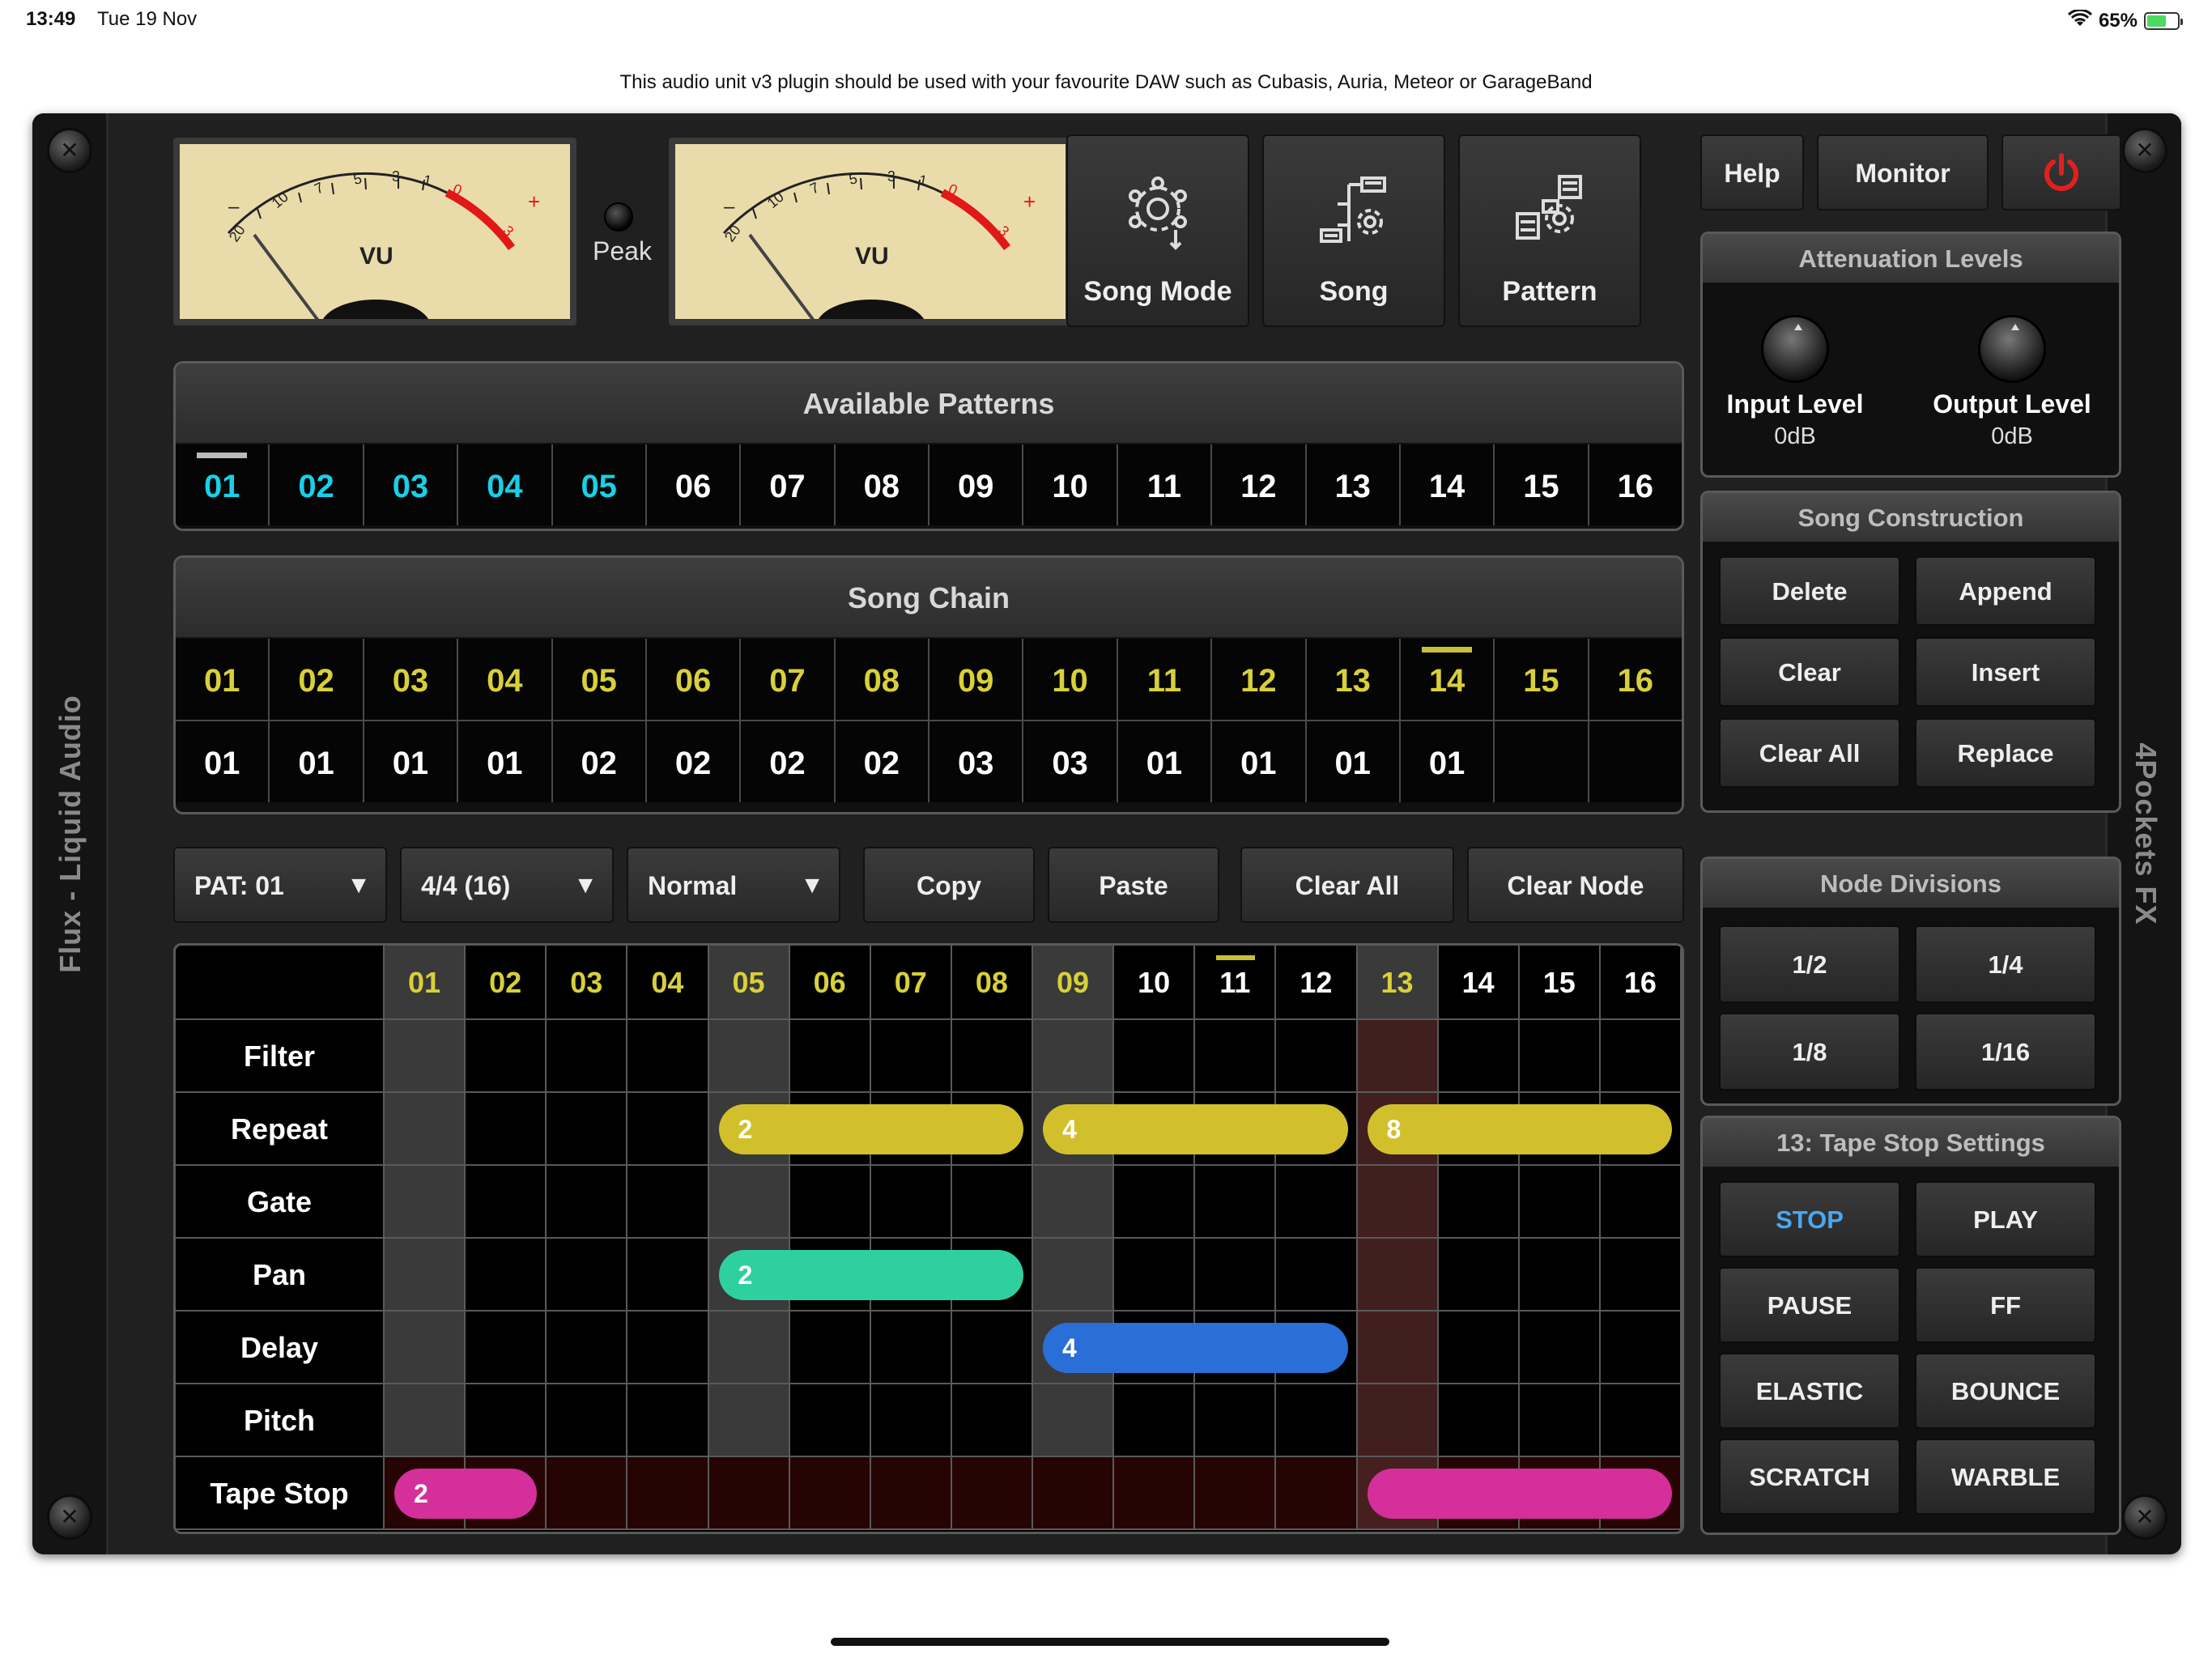 This screenshot has width=2212, height=1658. I want to click on pattern-cell-15: 15, so click(1542, 484).